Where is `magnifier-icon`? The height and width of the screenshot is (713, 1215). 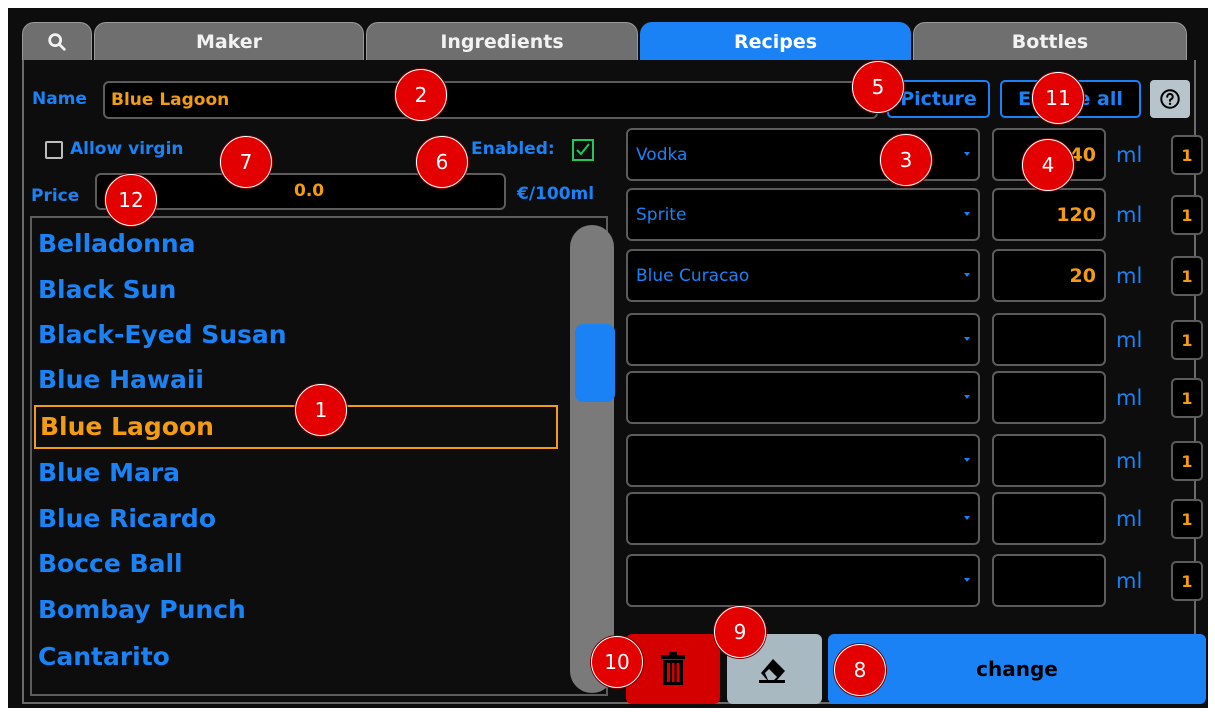
magnifier-icon is located at coordinates (57, 41).